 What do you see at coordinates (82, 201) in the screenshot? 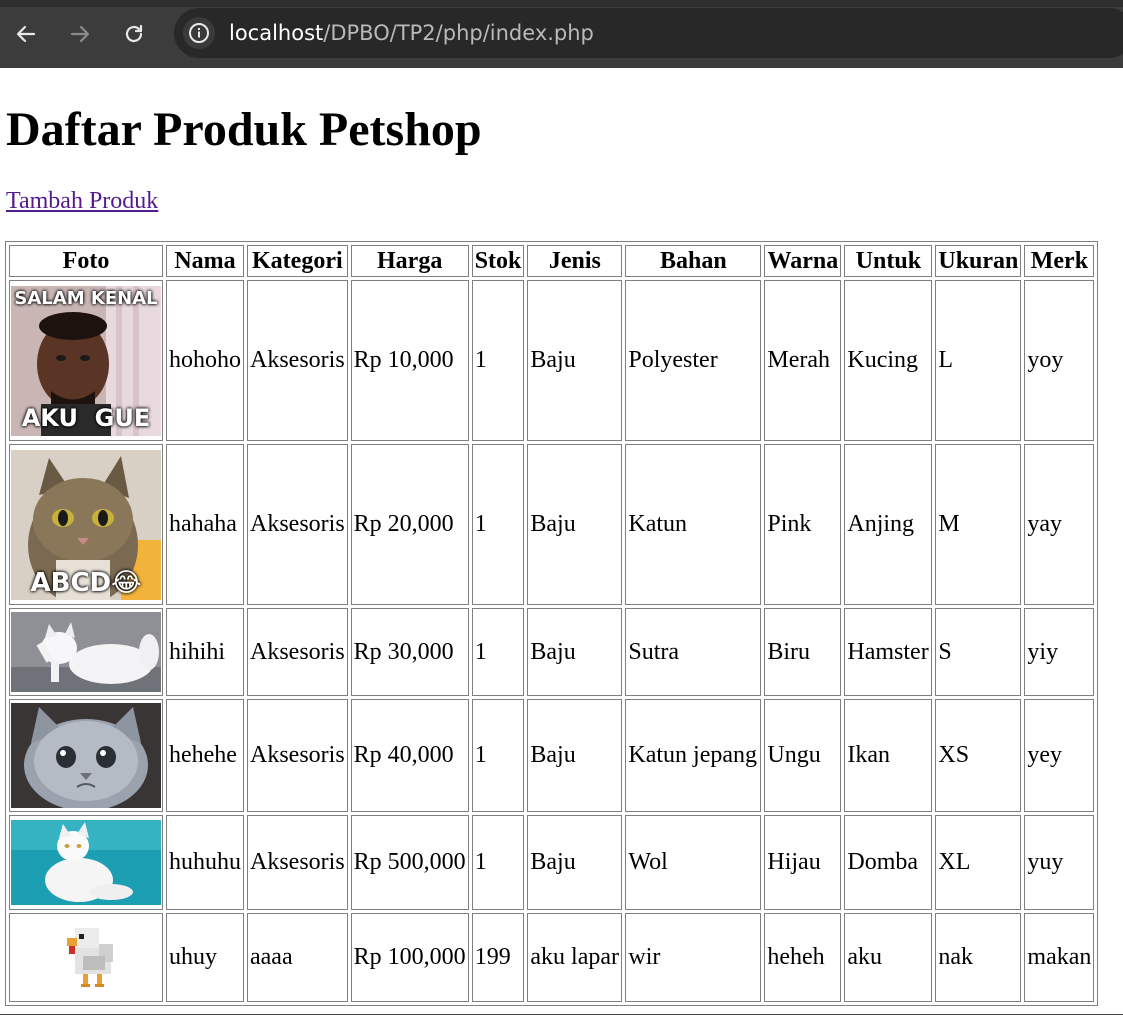
I see `add-product-link: Tambah Produk` at bounding box center [82, 201].